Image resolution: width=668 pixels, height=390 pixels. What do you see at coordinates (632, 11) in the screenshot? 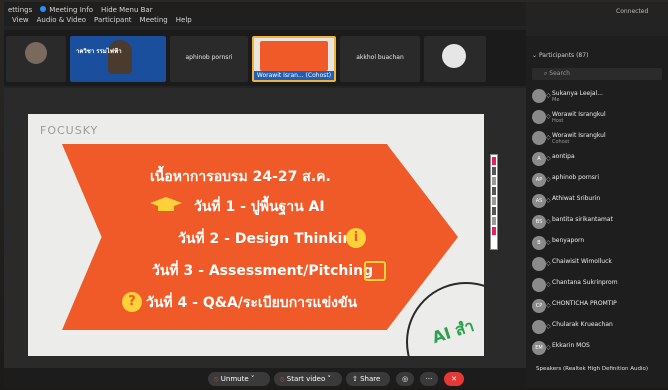
I see `connection-status: Connected` at bounding box center [632, 11].